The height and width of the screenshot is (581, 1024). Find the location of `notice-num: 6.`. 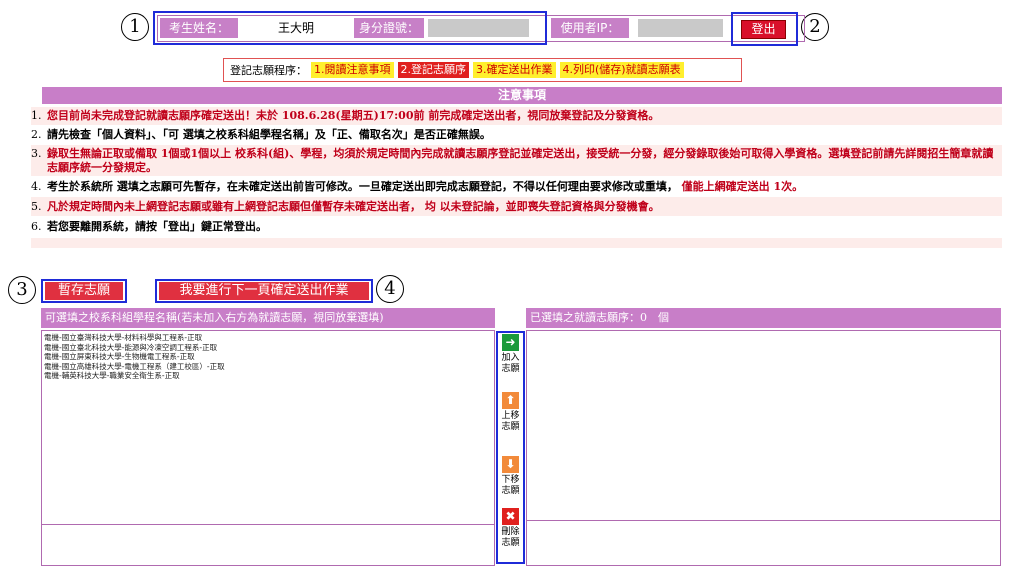

notice-num: 6. is located at coordinates (36, 226).